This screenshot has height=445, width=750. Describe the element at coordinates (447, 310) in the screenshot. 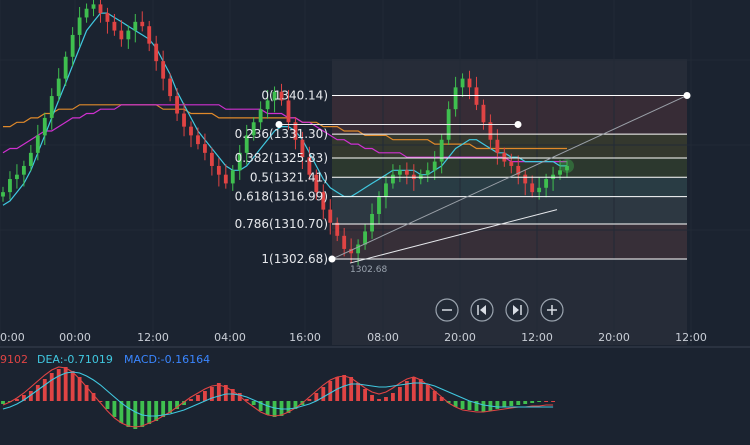

I see `zoom-out-button` at that location.